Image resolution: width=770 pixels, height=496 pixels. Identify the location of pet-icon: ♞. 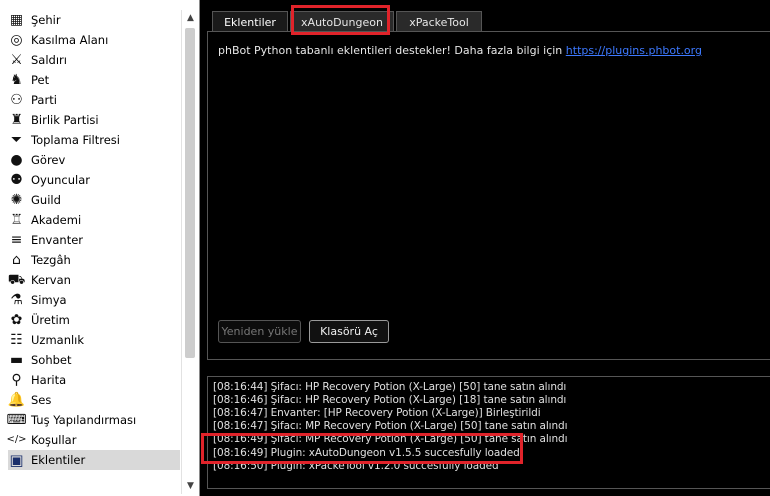
(16, 80).